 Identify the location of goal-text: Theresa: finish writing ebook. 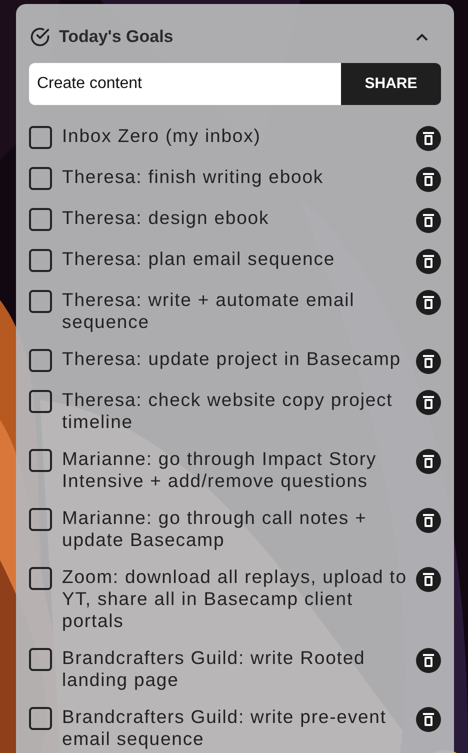
(193, 177).